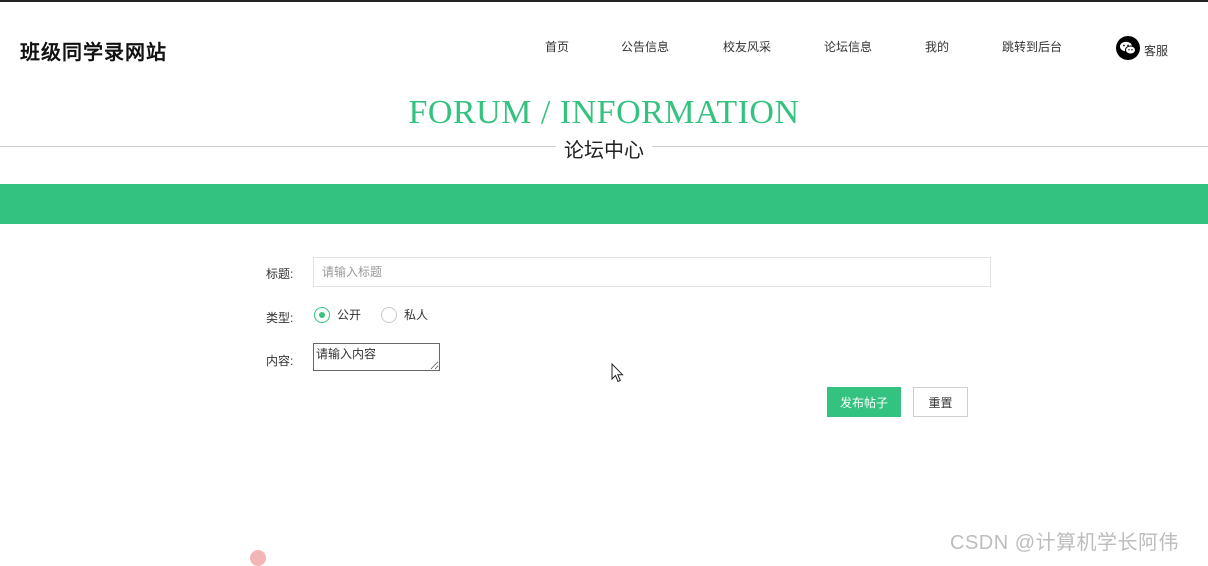 The height and width of the screenshot is (566, 1208). Describe the element at coordinates (280, 361) in the screenshot. I see `content-label: 内容:` at that location.